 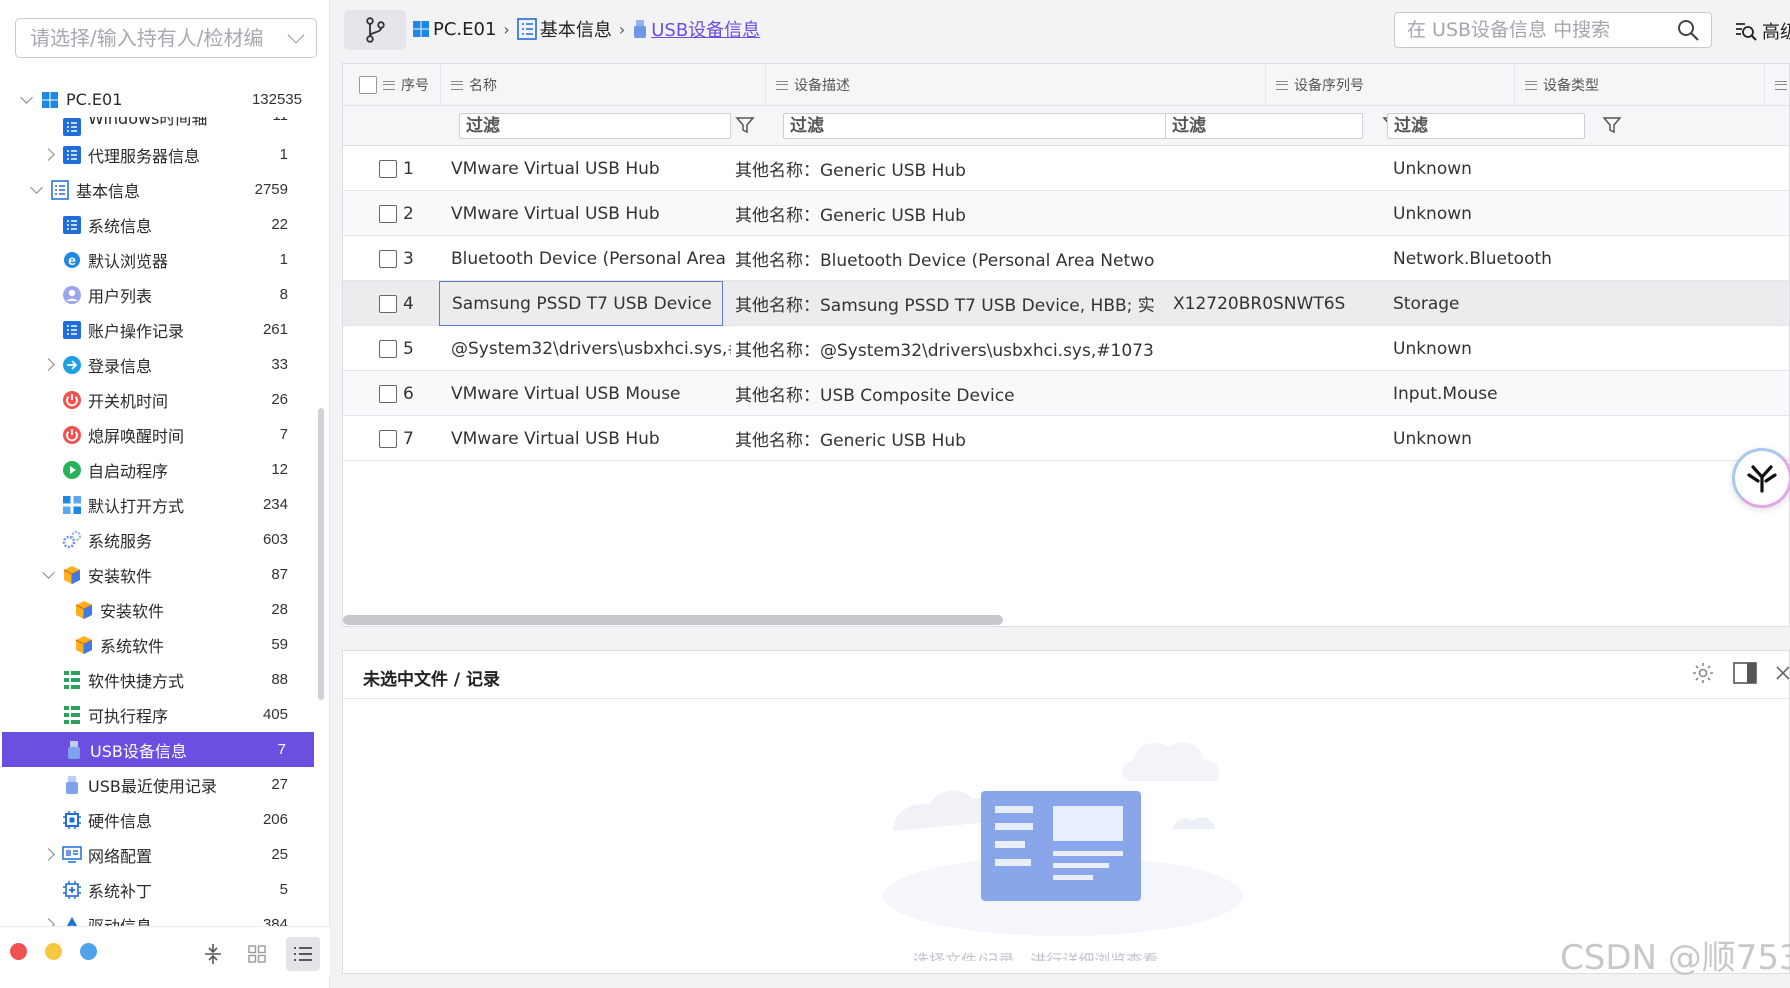 What do you see at coordinates (673, 620) in the screenshot?
I see `horizontal-scrollbar` at bounding box center [673, 620].